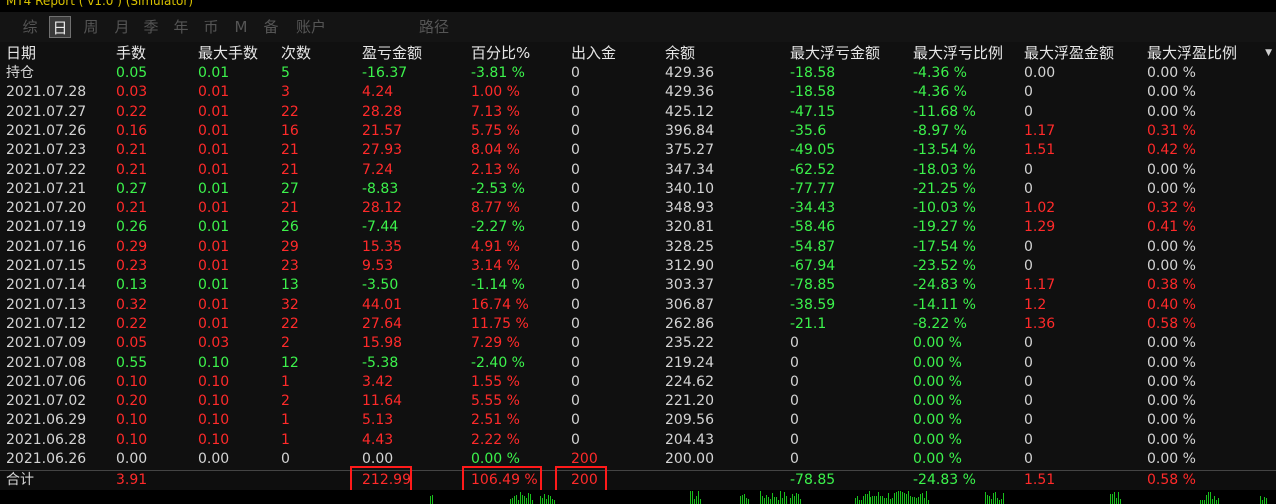 The width and height of the screenshot is (1276, 504). I want to click on table-cell: 15.98, so click(382, 343).